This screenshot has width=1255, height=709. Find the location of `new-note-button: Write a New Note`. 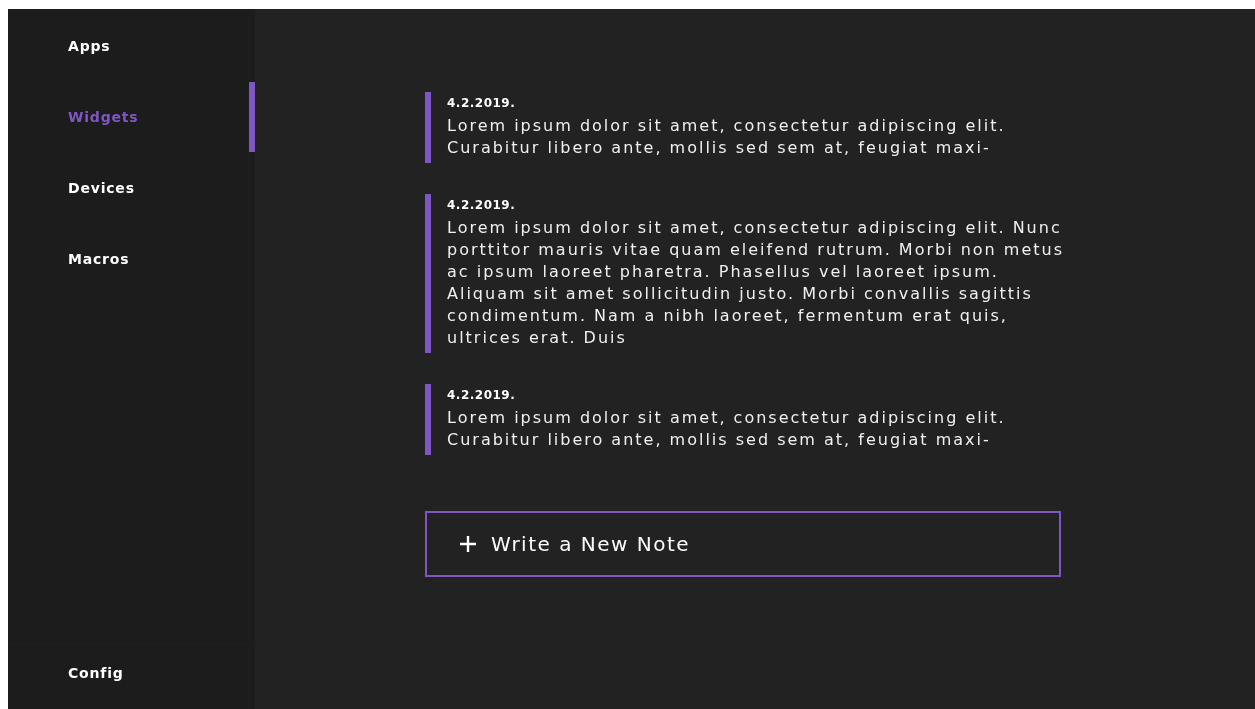

new-note-button: Write a New Note is located at coordinates (743, 544).